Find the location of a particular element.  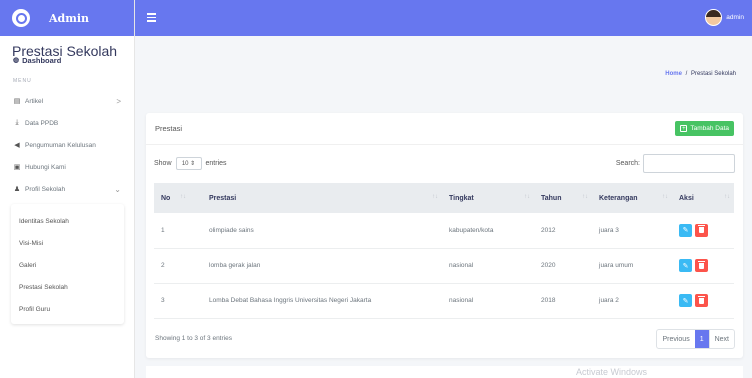

page-1-button: 1 is located at coordinates (701, 339).